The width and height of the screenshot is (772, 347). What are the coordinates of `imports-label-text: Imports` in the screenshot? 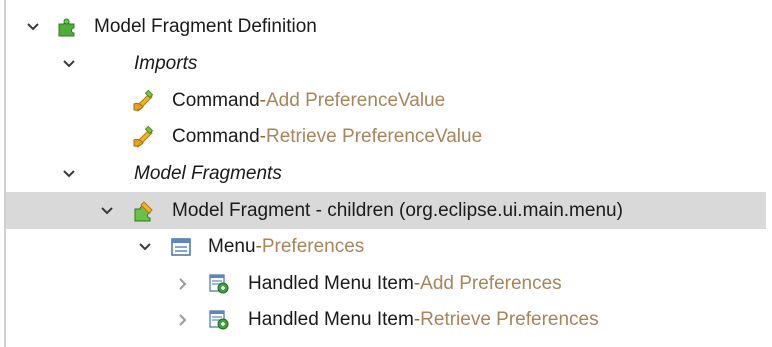 It's located at (166, 63).